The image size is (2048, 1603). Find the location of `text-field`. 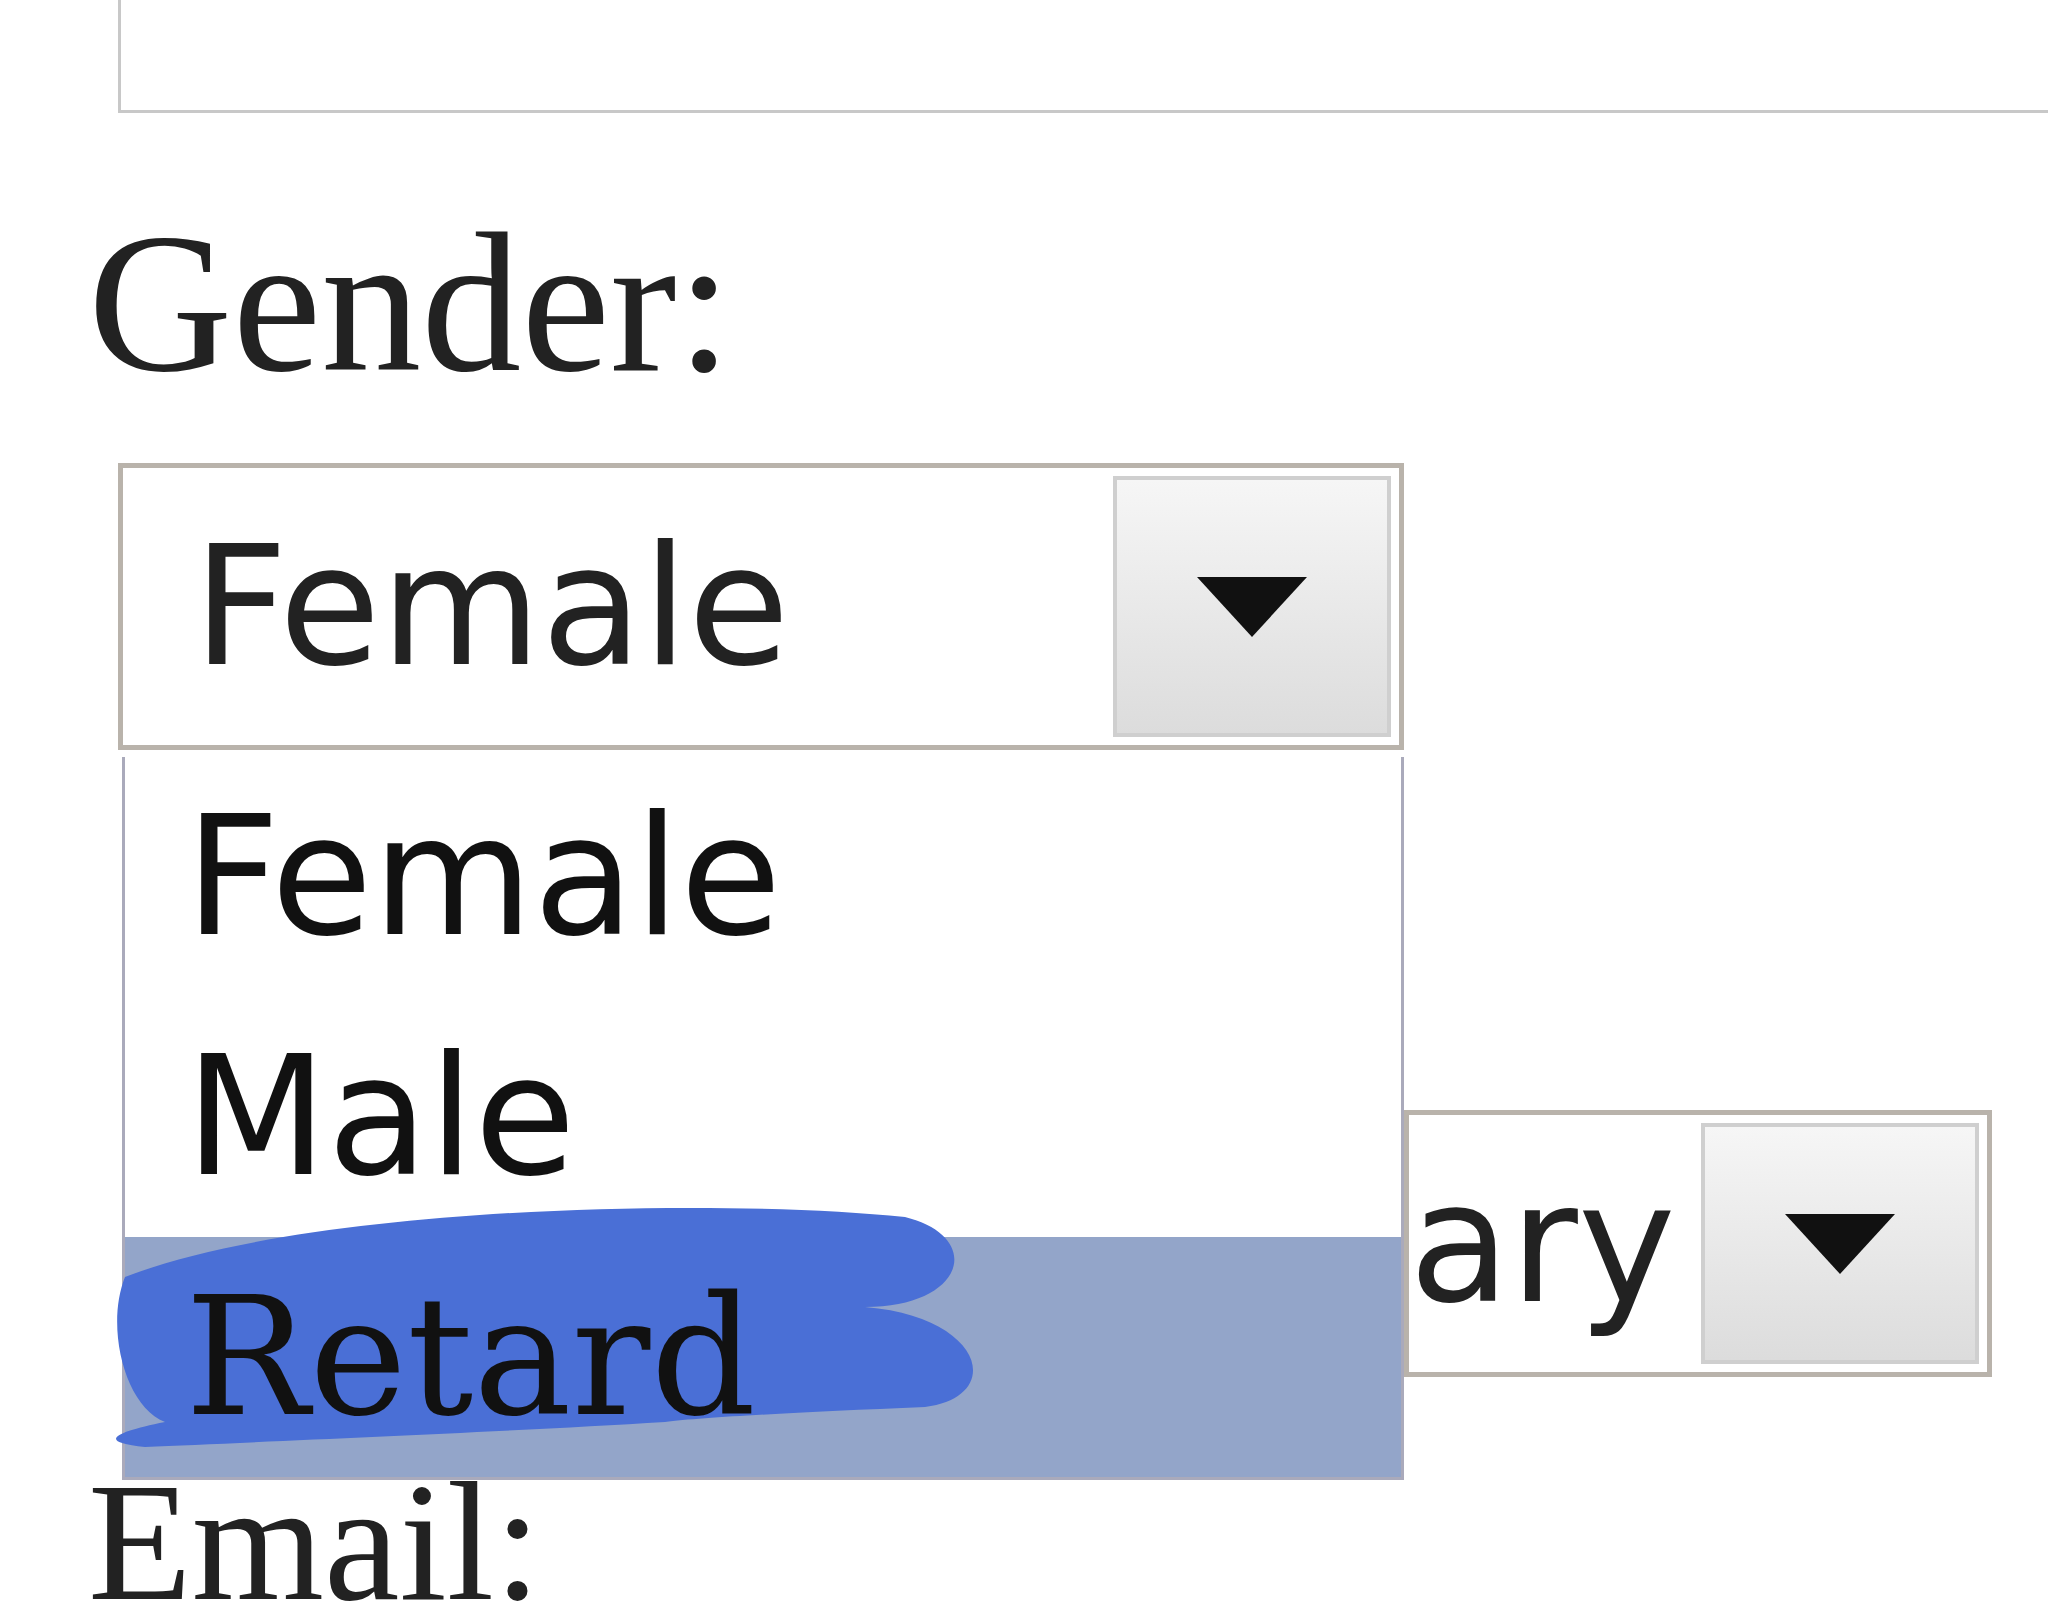

text-field is located at coordinates (1083, 56).